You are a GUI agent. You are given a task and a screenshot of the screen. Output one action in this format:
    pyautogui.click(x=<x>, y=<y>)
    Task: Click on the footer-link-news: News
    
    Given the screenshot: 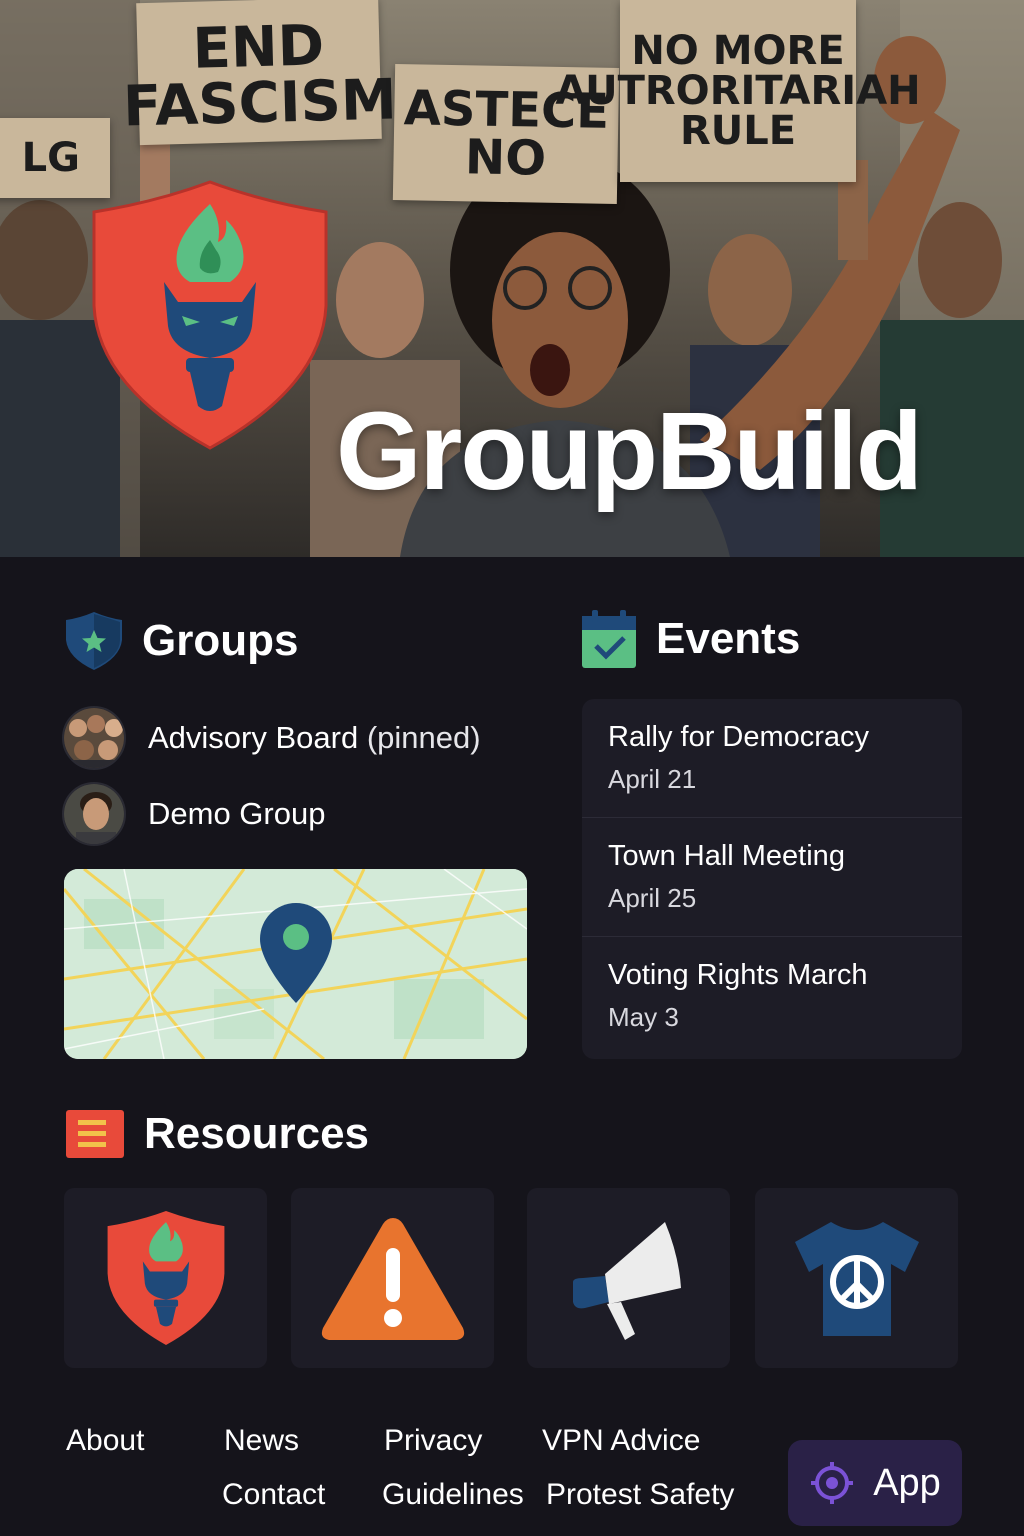 What is the action you would take?
    pyautogui.click(x=261, y=1441)
    